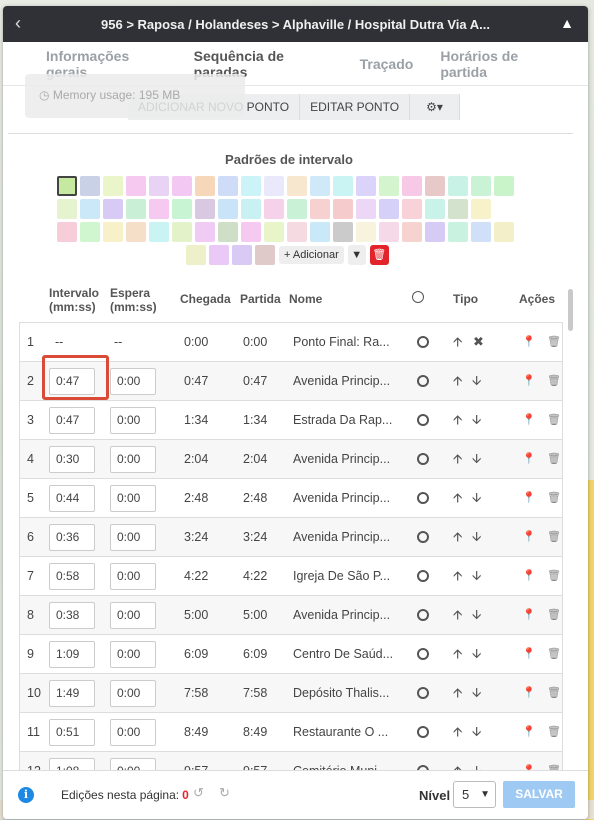  Describe the element at coordinates (500, 64) in the screenshot. I see `tab-departure-times: Horários de partida` at that location.